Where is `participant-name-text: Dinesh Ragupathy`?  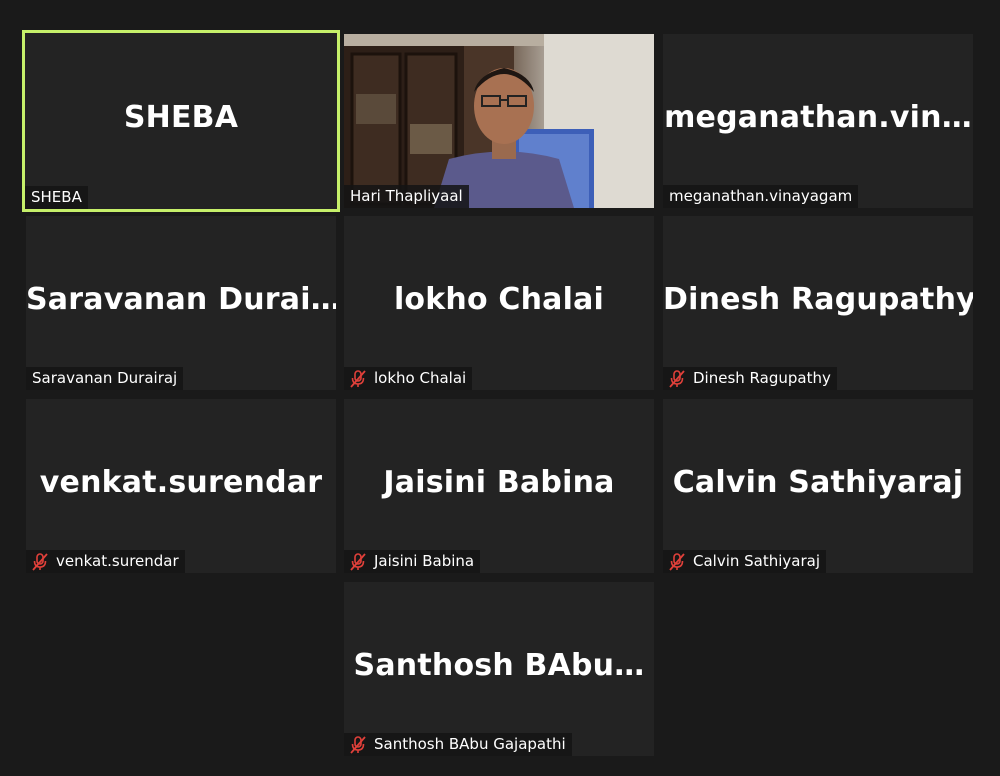 participant-name-text: Dinesh Ragupathy is located at coordinates (762, 378).